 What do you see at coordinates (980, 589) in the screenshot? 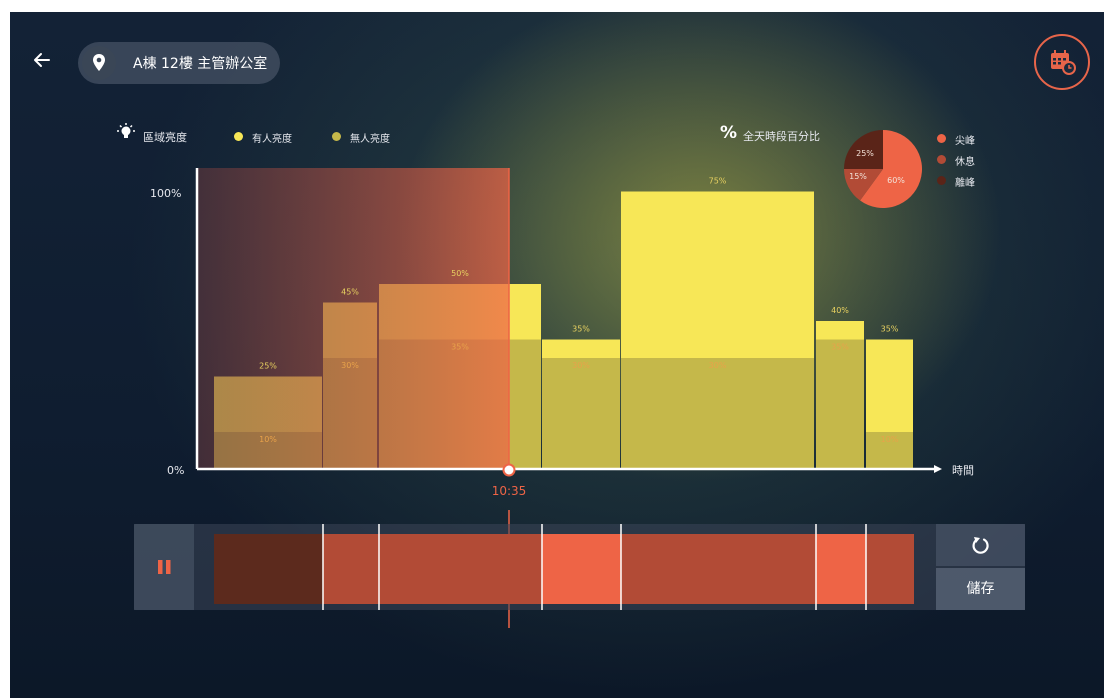
I see `save-button: 儲存` at bounding box center [980, 589].